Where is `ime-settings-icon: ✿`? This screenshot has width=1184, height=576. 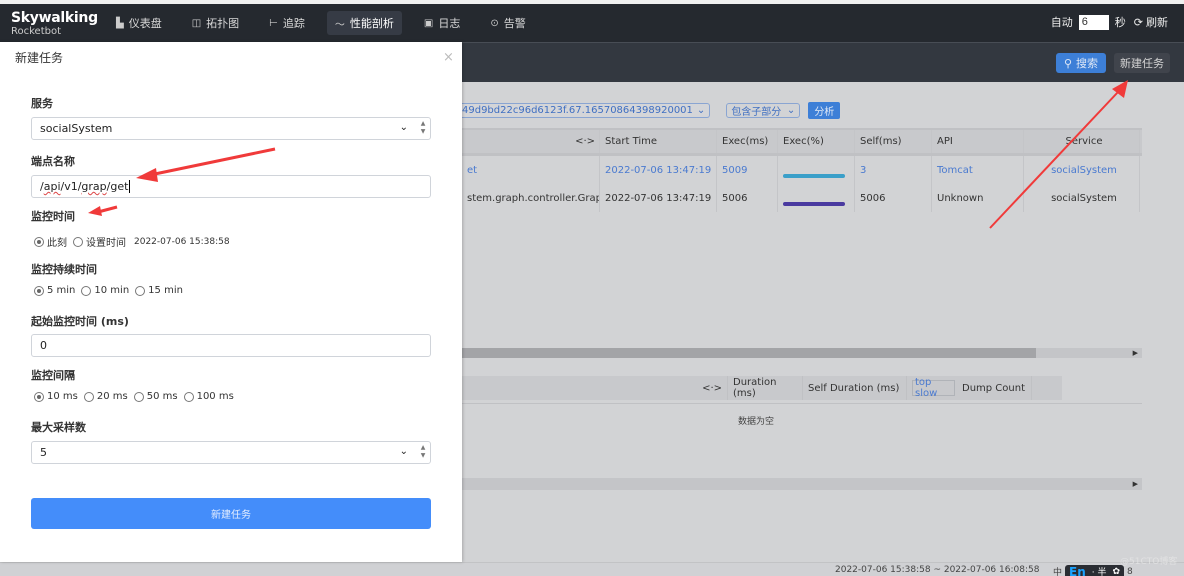 ime-settings-icon: ✿ is located at coordinates (1116, 571).